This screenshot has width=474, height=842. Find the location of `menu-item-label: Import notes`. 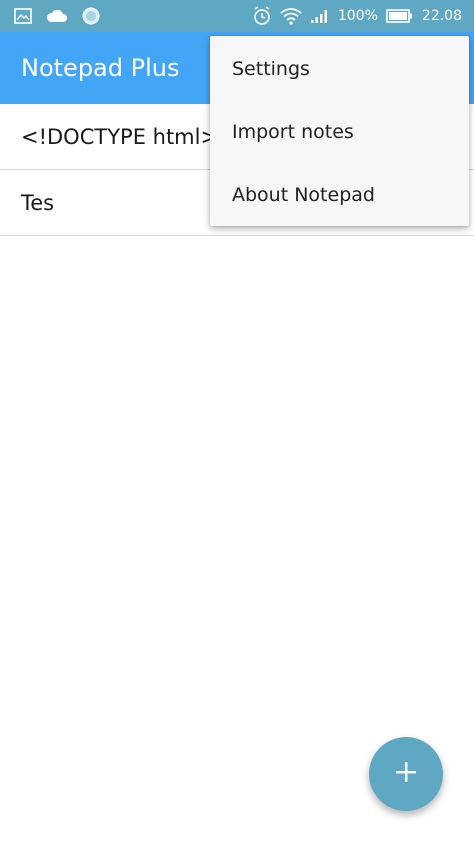

menu-item-label: Import notes is located at coordinates (293, 131).